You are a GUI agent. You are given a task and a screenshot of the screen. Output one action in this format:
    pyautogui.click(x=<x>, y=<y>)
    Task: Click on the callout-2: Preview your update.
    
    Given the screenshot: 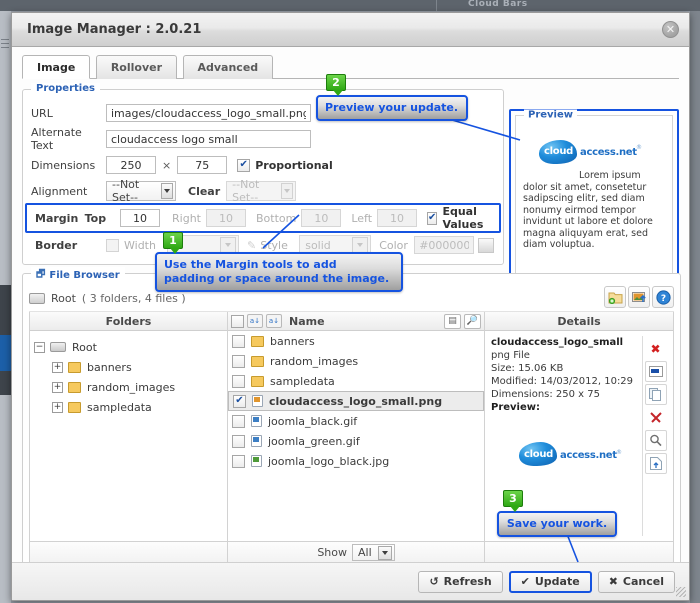 What is the action you would take?
    pyautogui.click(x=392, y=108)
    